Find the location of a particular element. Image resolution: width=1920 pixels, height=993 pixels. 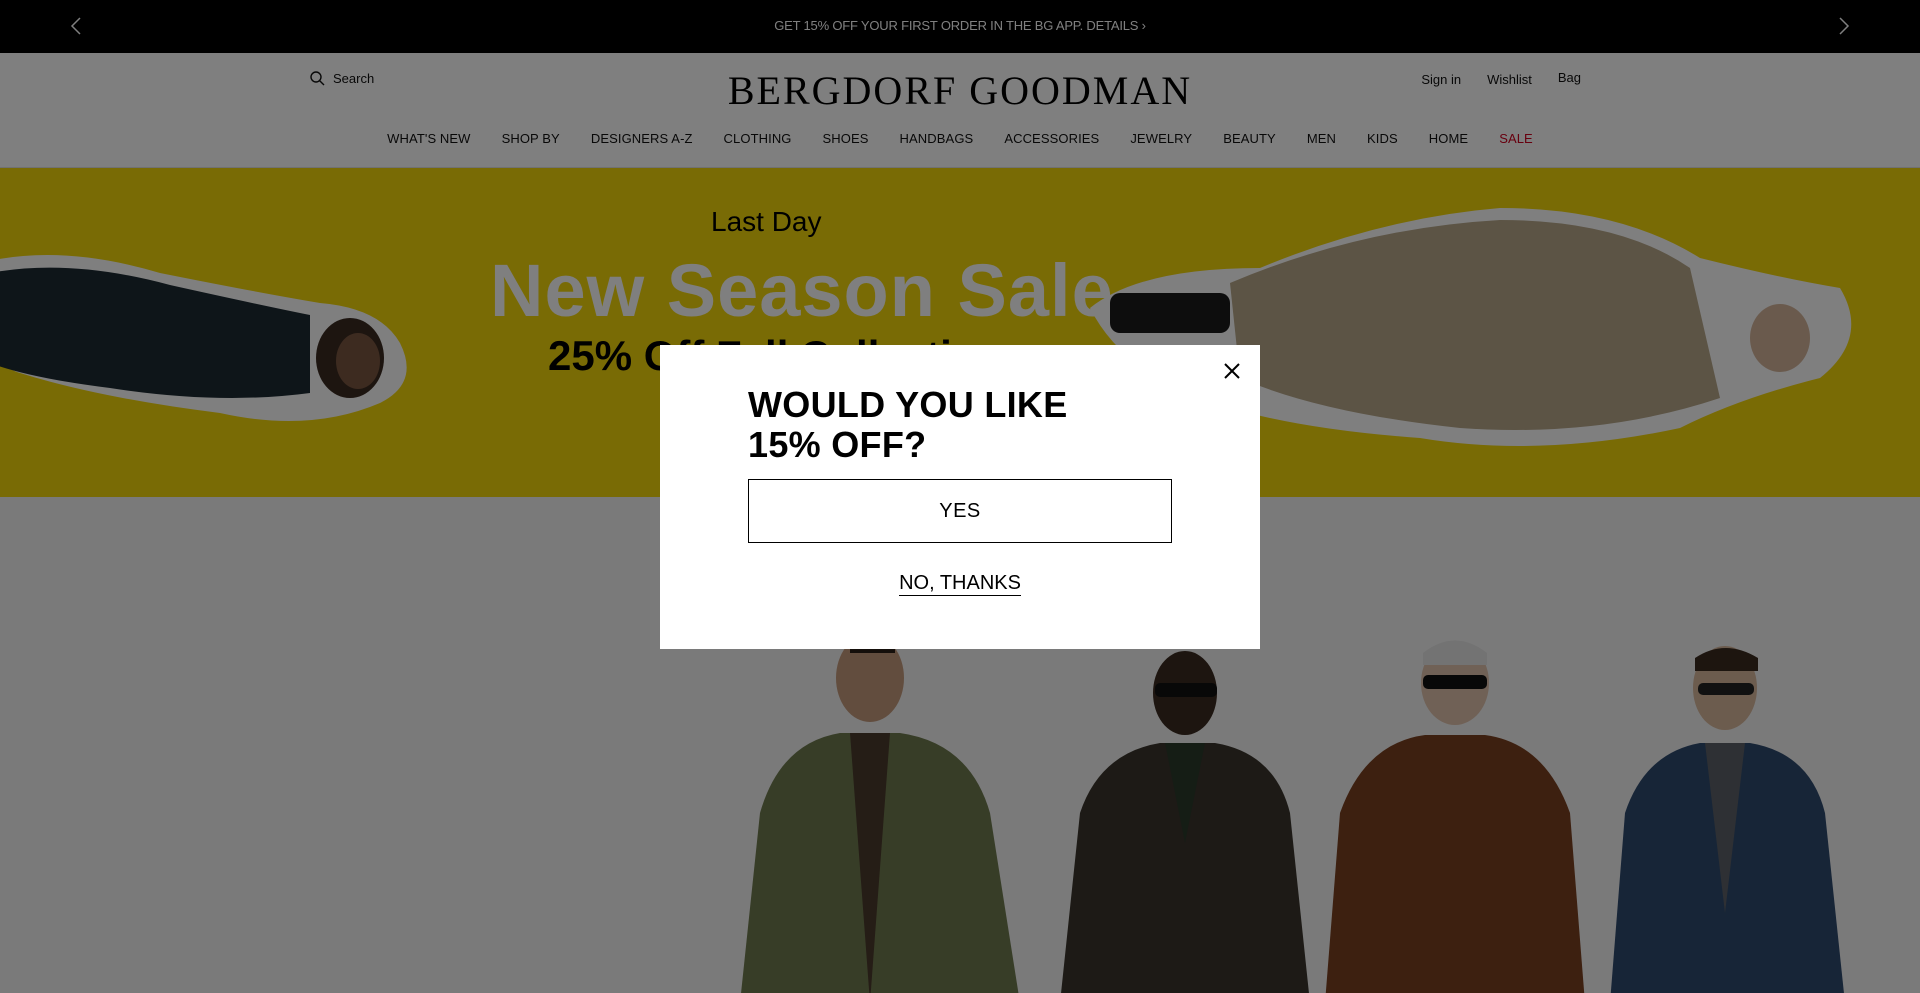

no-thanks-link: NO, THANKS is located at coordinates (960, 584).